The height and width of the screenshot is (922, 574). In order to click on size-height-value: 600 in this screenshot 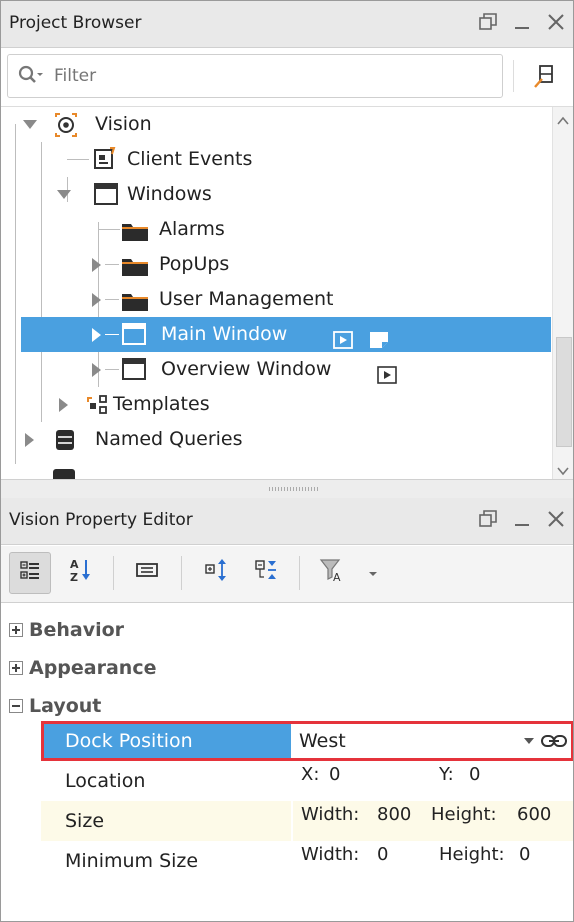, I will do `click(534, 815)`.